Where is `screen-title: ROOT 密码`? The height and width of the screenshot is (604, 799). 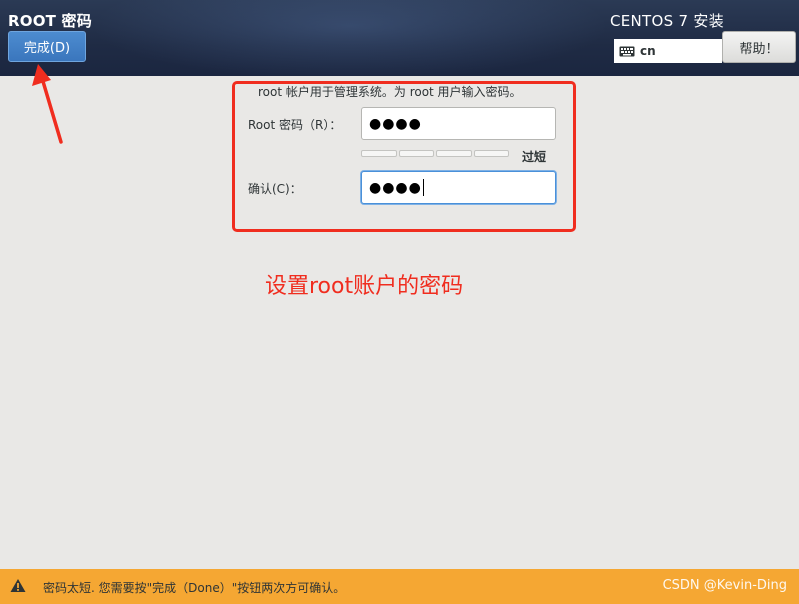 screen-title: ROOT 密码 is located at coordinates (50, 21).